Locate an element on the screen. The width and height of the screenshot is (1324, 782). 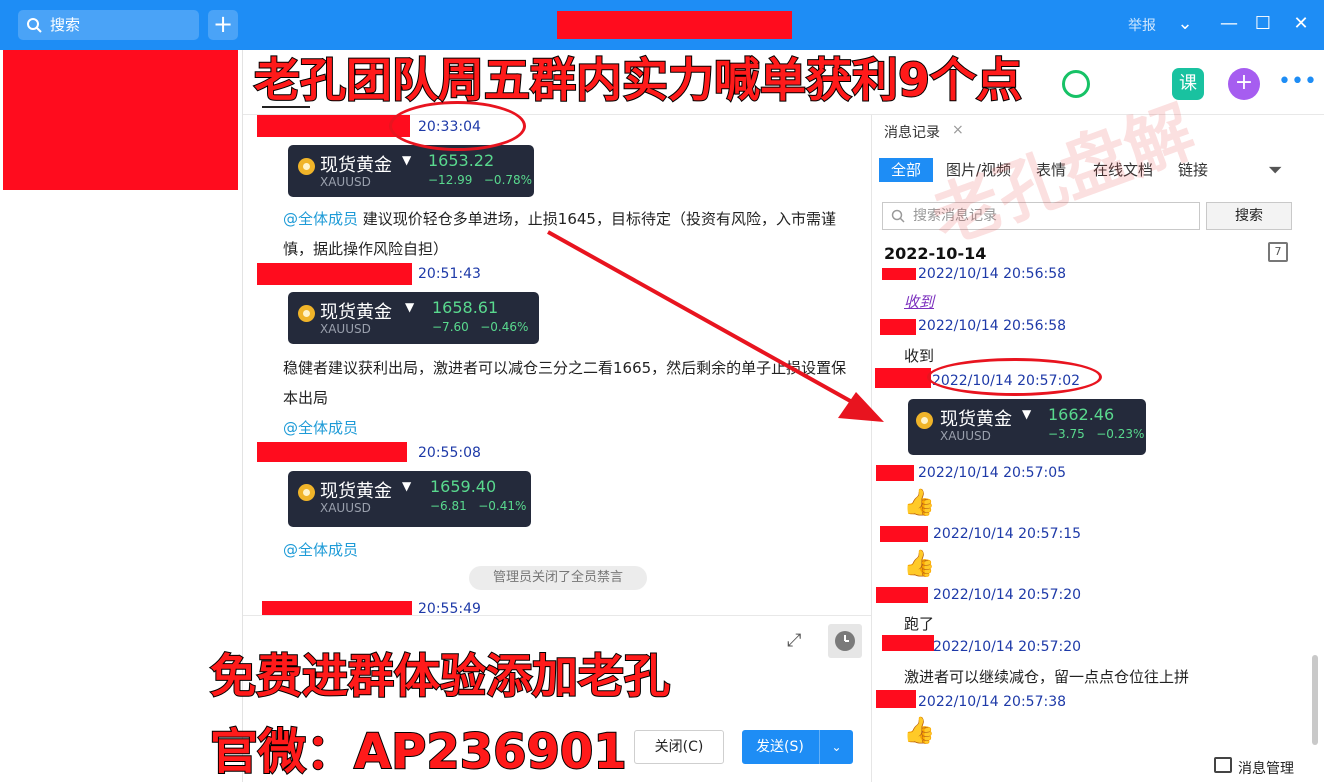
promo-banner-top: 老孔团队周五群内实力喊单获利9个点 is located at coordinates (638, 80).